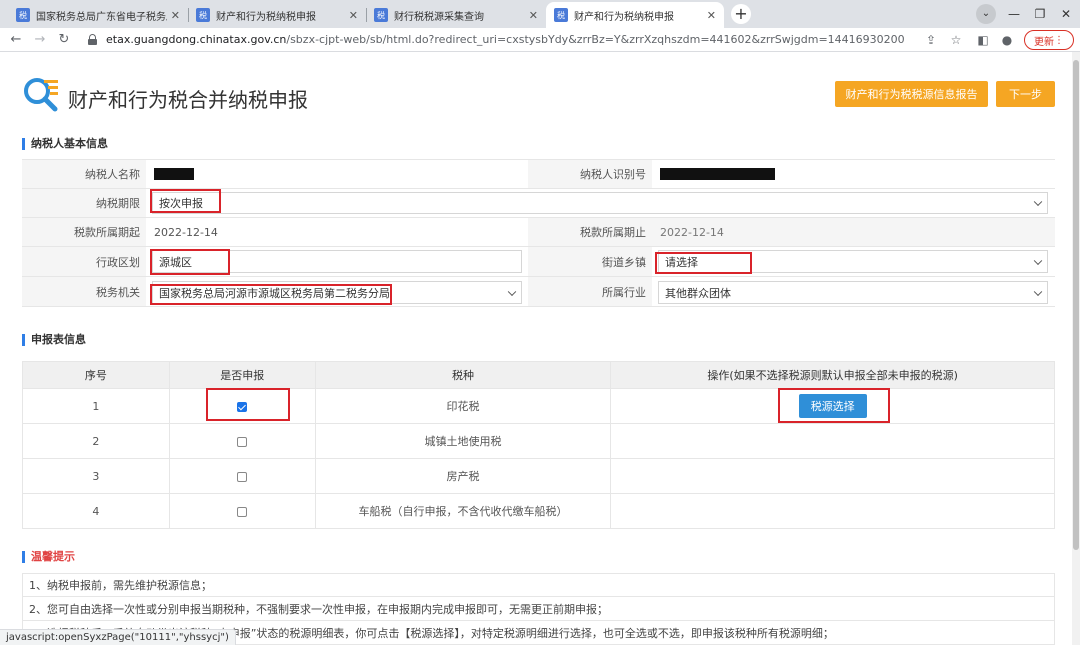  Describe the element at coordinates (96, 441) in the screenshot. I see `row-no: 2` at that location.